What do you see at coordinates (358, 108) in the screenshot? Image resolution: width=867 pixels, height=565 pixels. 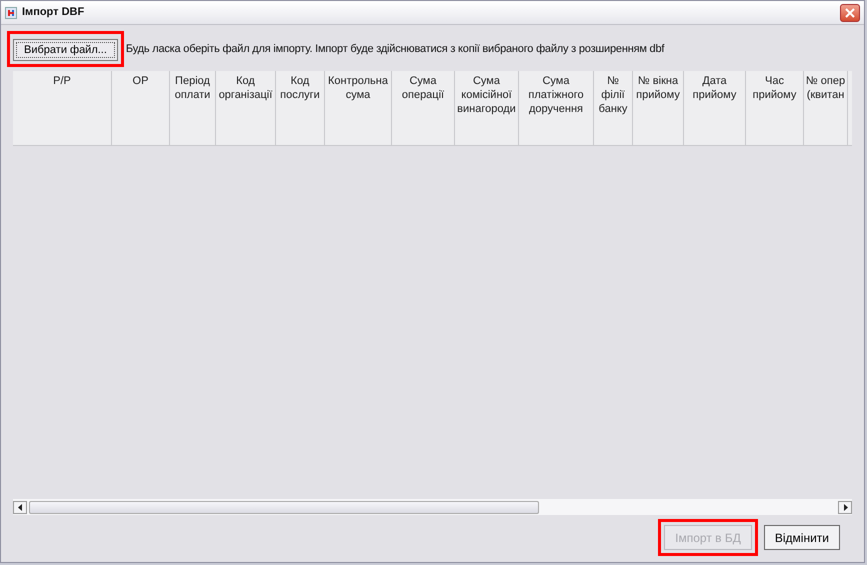 I see `column-header: Контрольна сума` at bounding box center [358, 108].